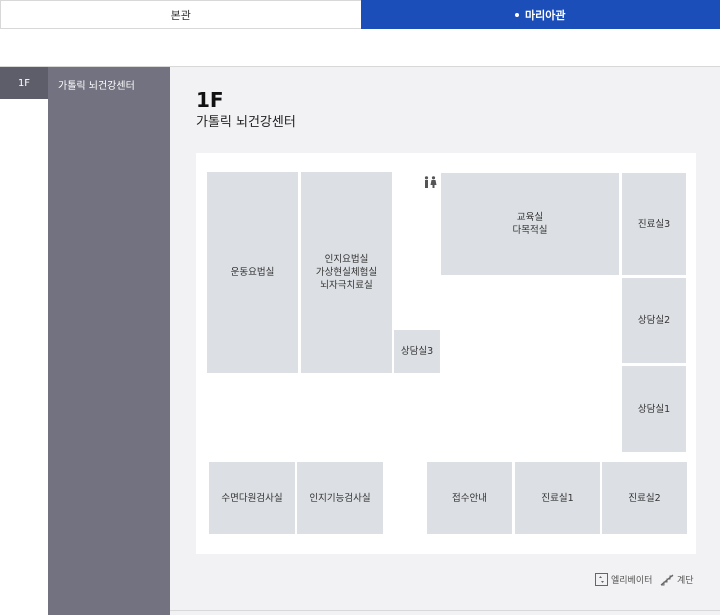 This screenshot has height=616, width=720. What do you see at coordinates (469, 498) in the screenshot?
I see `room-reception: 접수안내` at bounding box center [469, 498].